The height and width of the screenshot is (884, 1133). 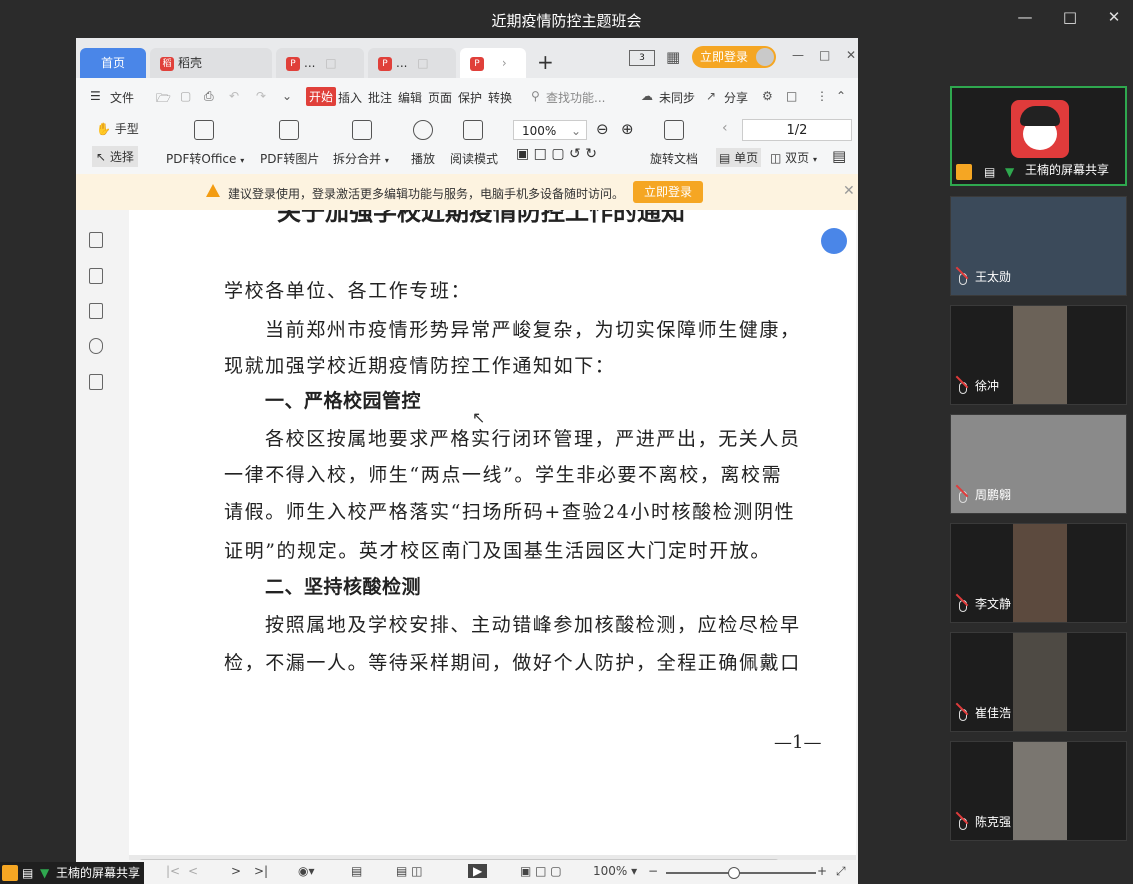 What do you see at coordinates (746, 158) in the screenshot?
I see `single-page-label: 单页` at bounding box center [746, 158].